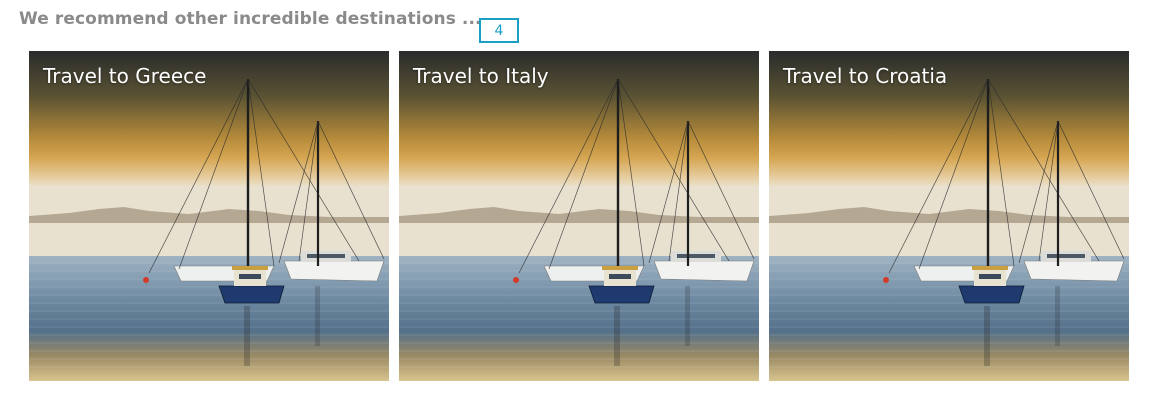  I want to click on destination-card-title: Travel to Greece, so click(125, 76).